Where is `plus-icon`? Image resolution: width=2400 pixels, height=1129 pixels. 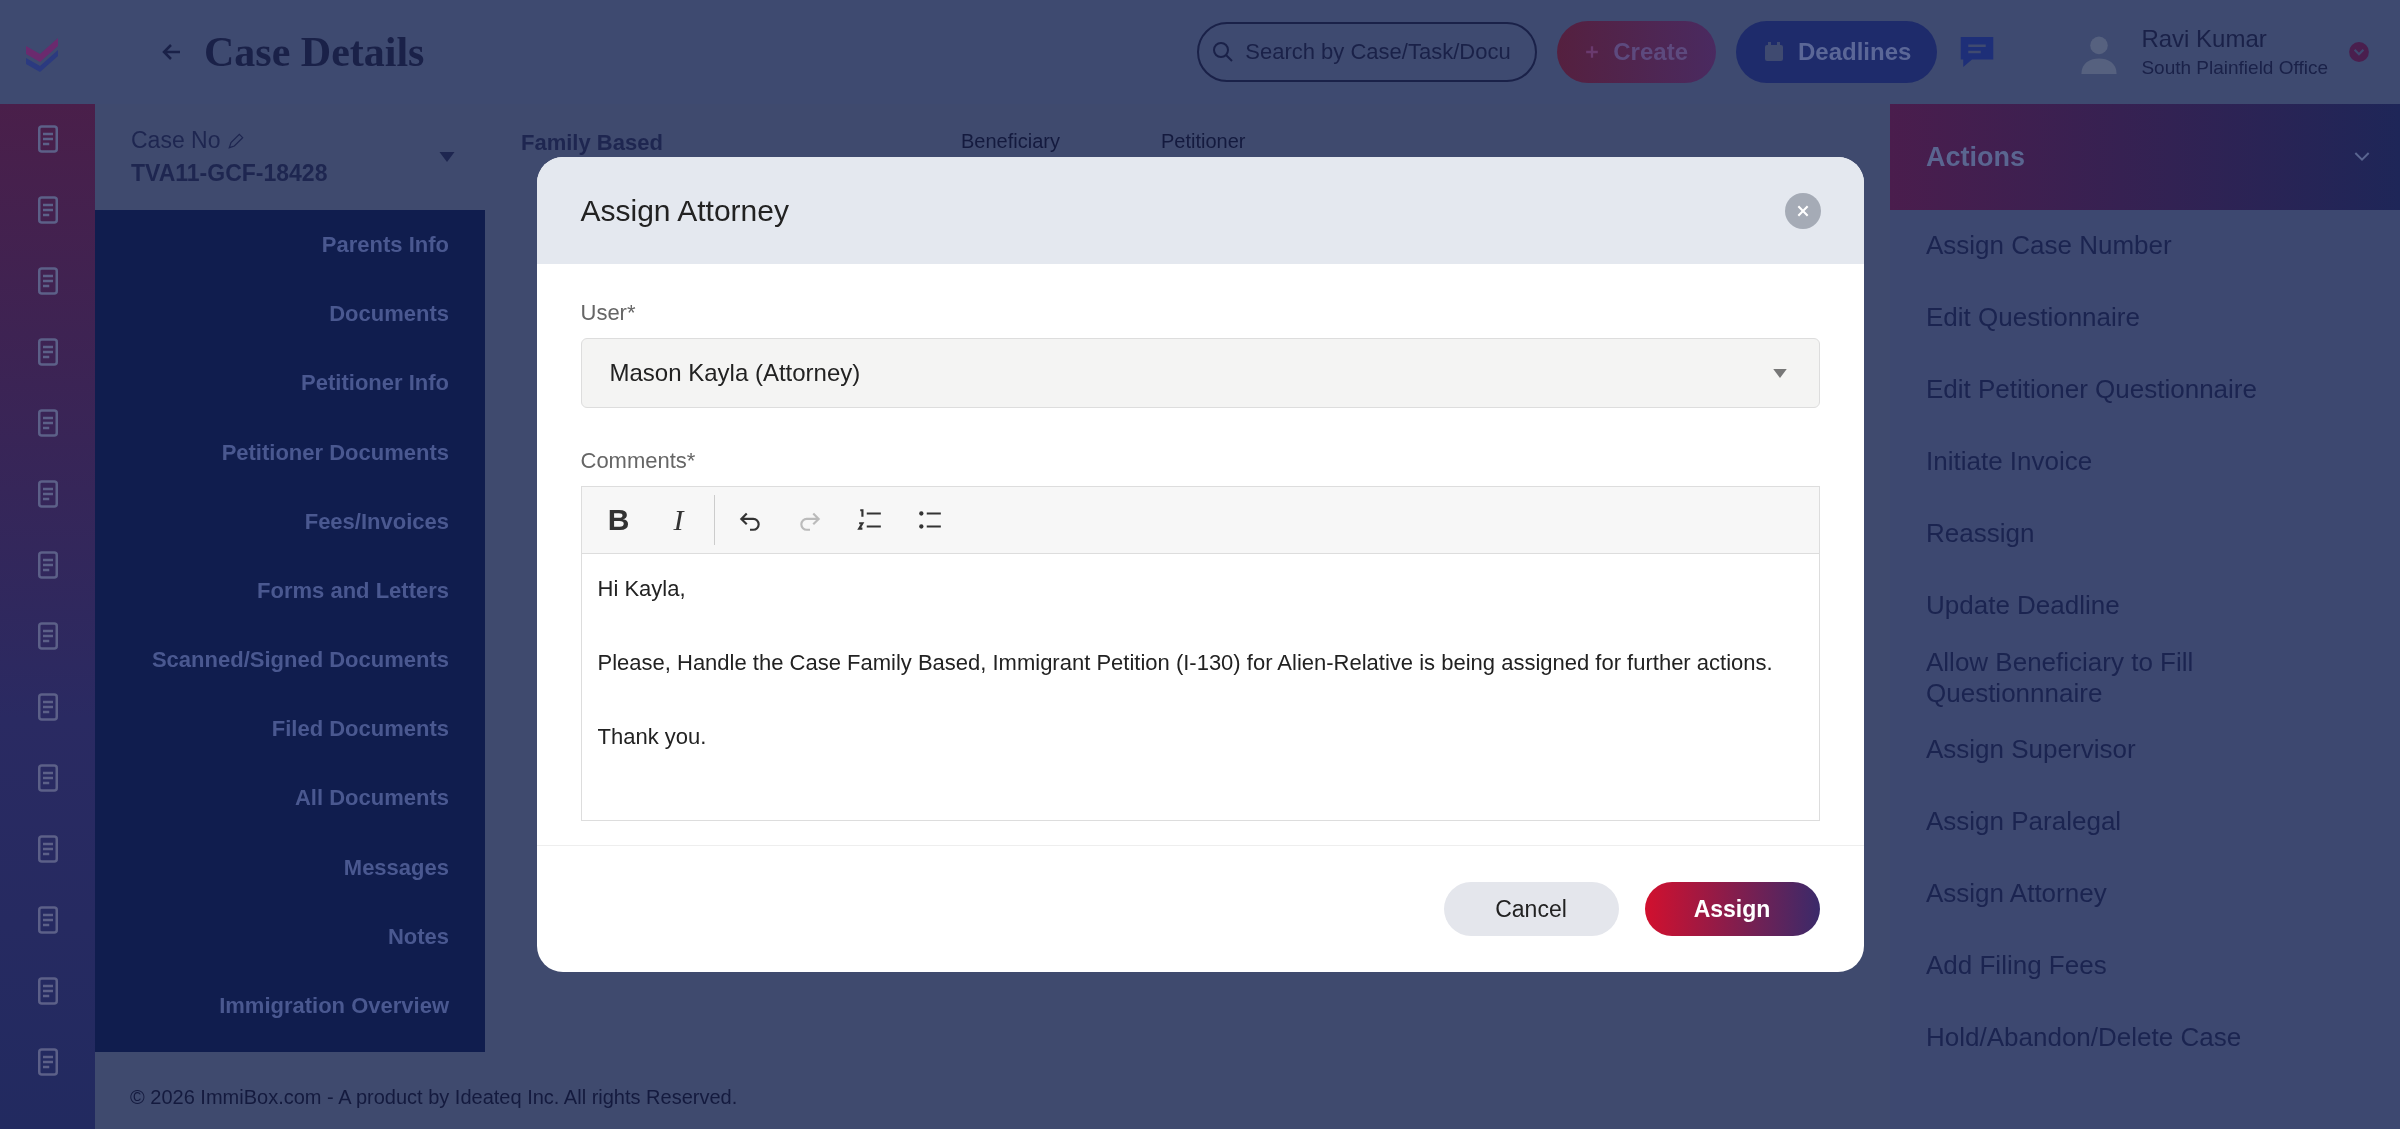 plus-icon is located at coordinates (1592, 52).